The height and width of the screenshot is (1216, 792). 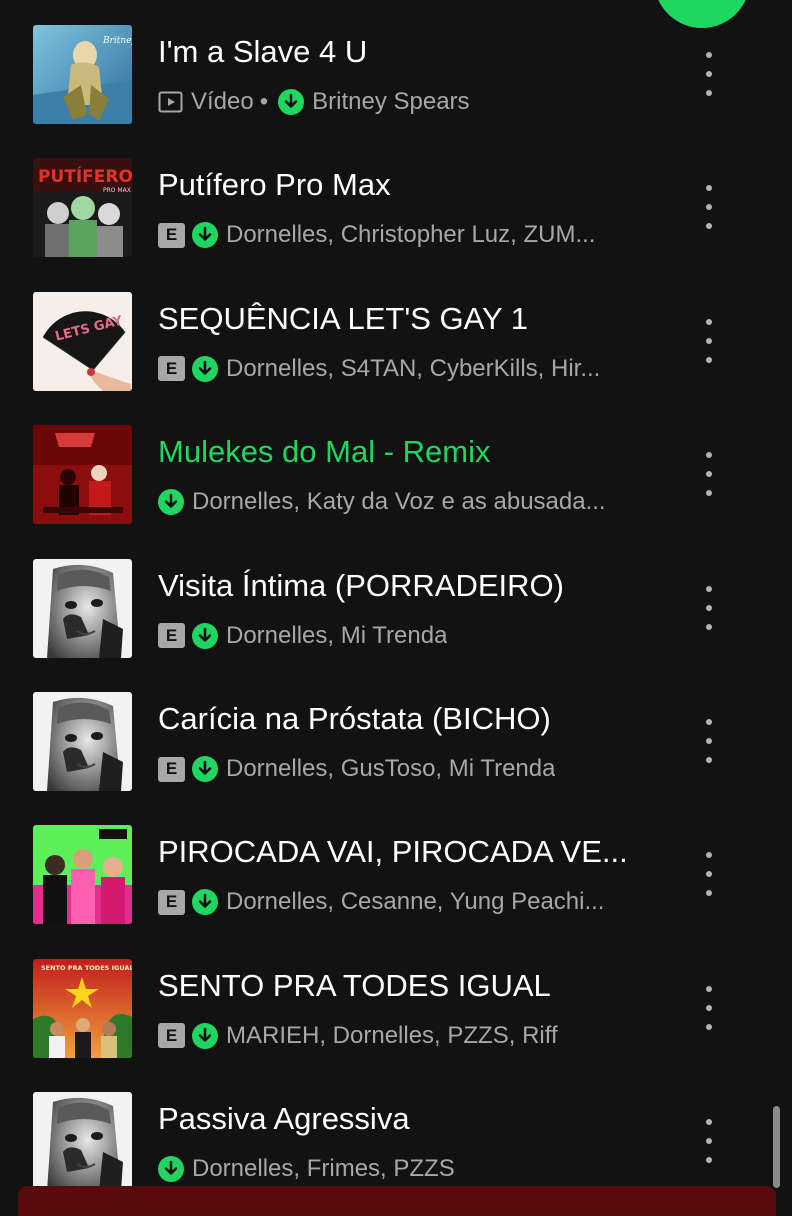 I want to click on svg-text: PUTÍFERO, so click(x=85, y=176).